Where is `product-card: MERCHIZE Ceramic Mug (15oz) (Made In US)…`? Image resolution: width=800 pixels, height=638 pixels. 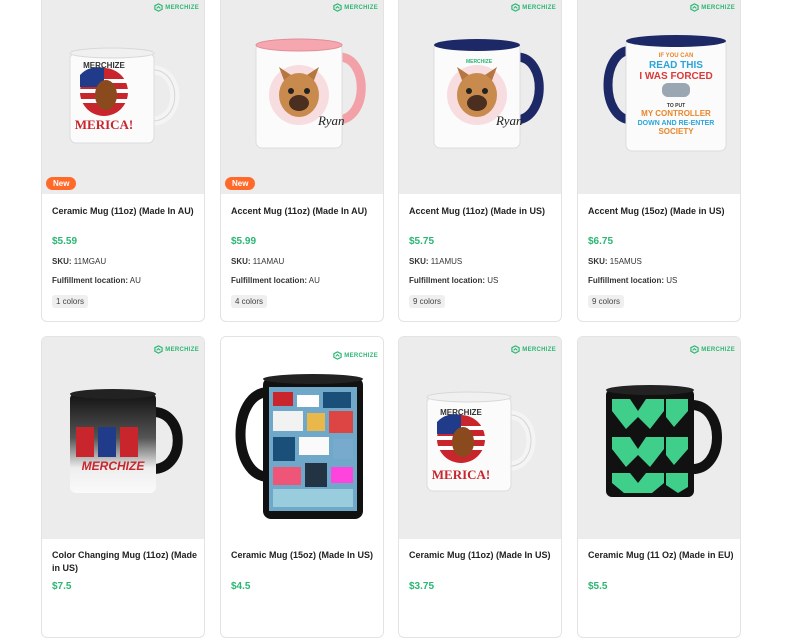 product-card: MERCHIZE Ceramic Mug (15oz) (Made In US)… is located at coordinates (302, 487).